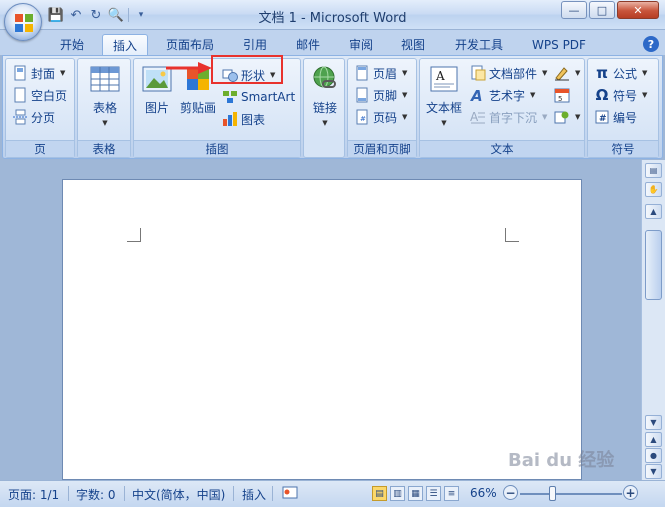 The width and height of the screenshot is (665, 507). What do you see at coordinates (189, 68) in the screenshot?
I see `annotation-arrow-icon` at bounding box center [189, 68].